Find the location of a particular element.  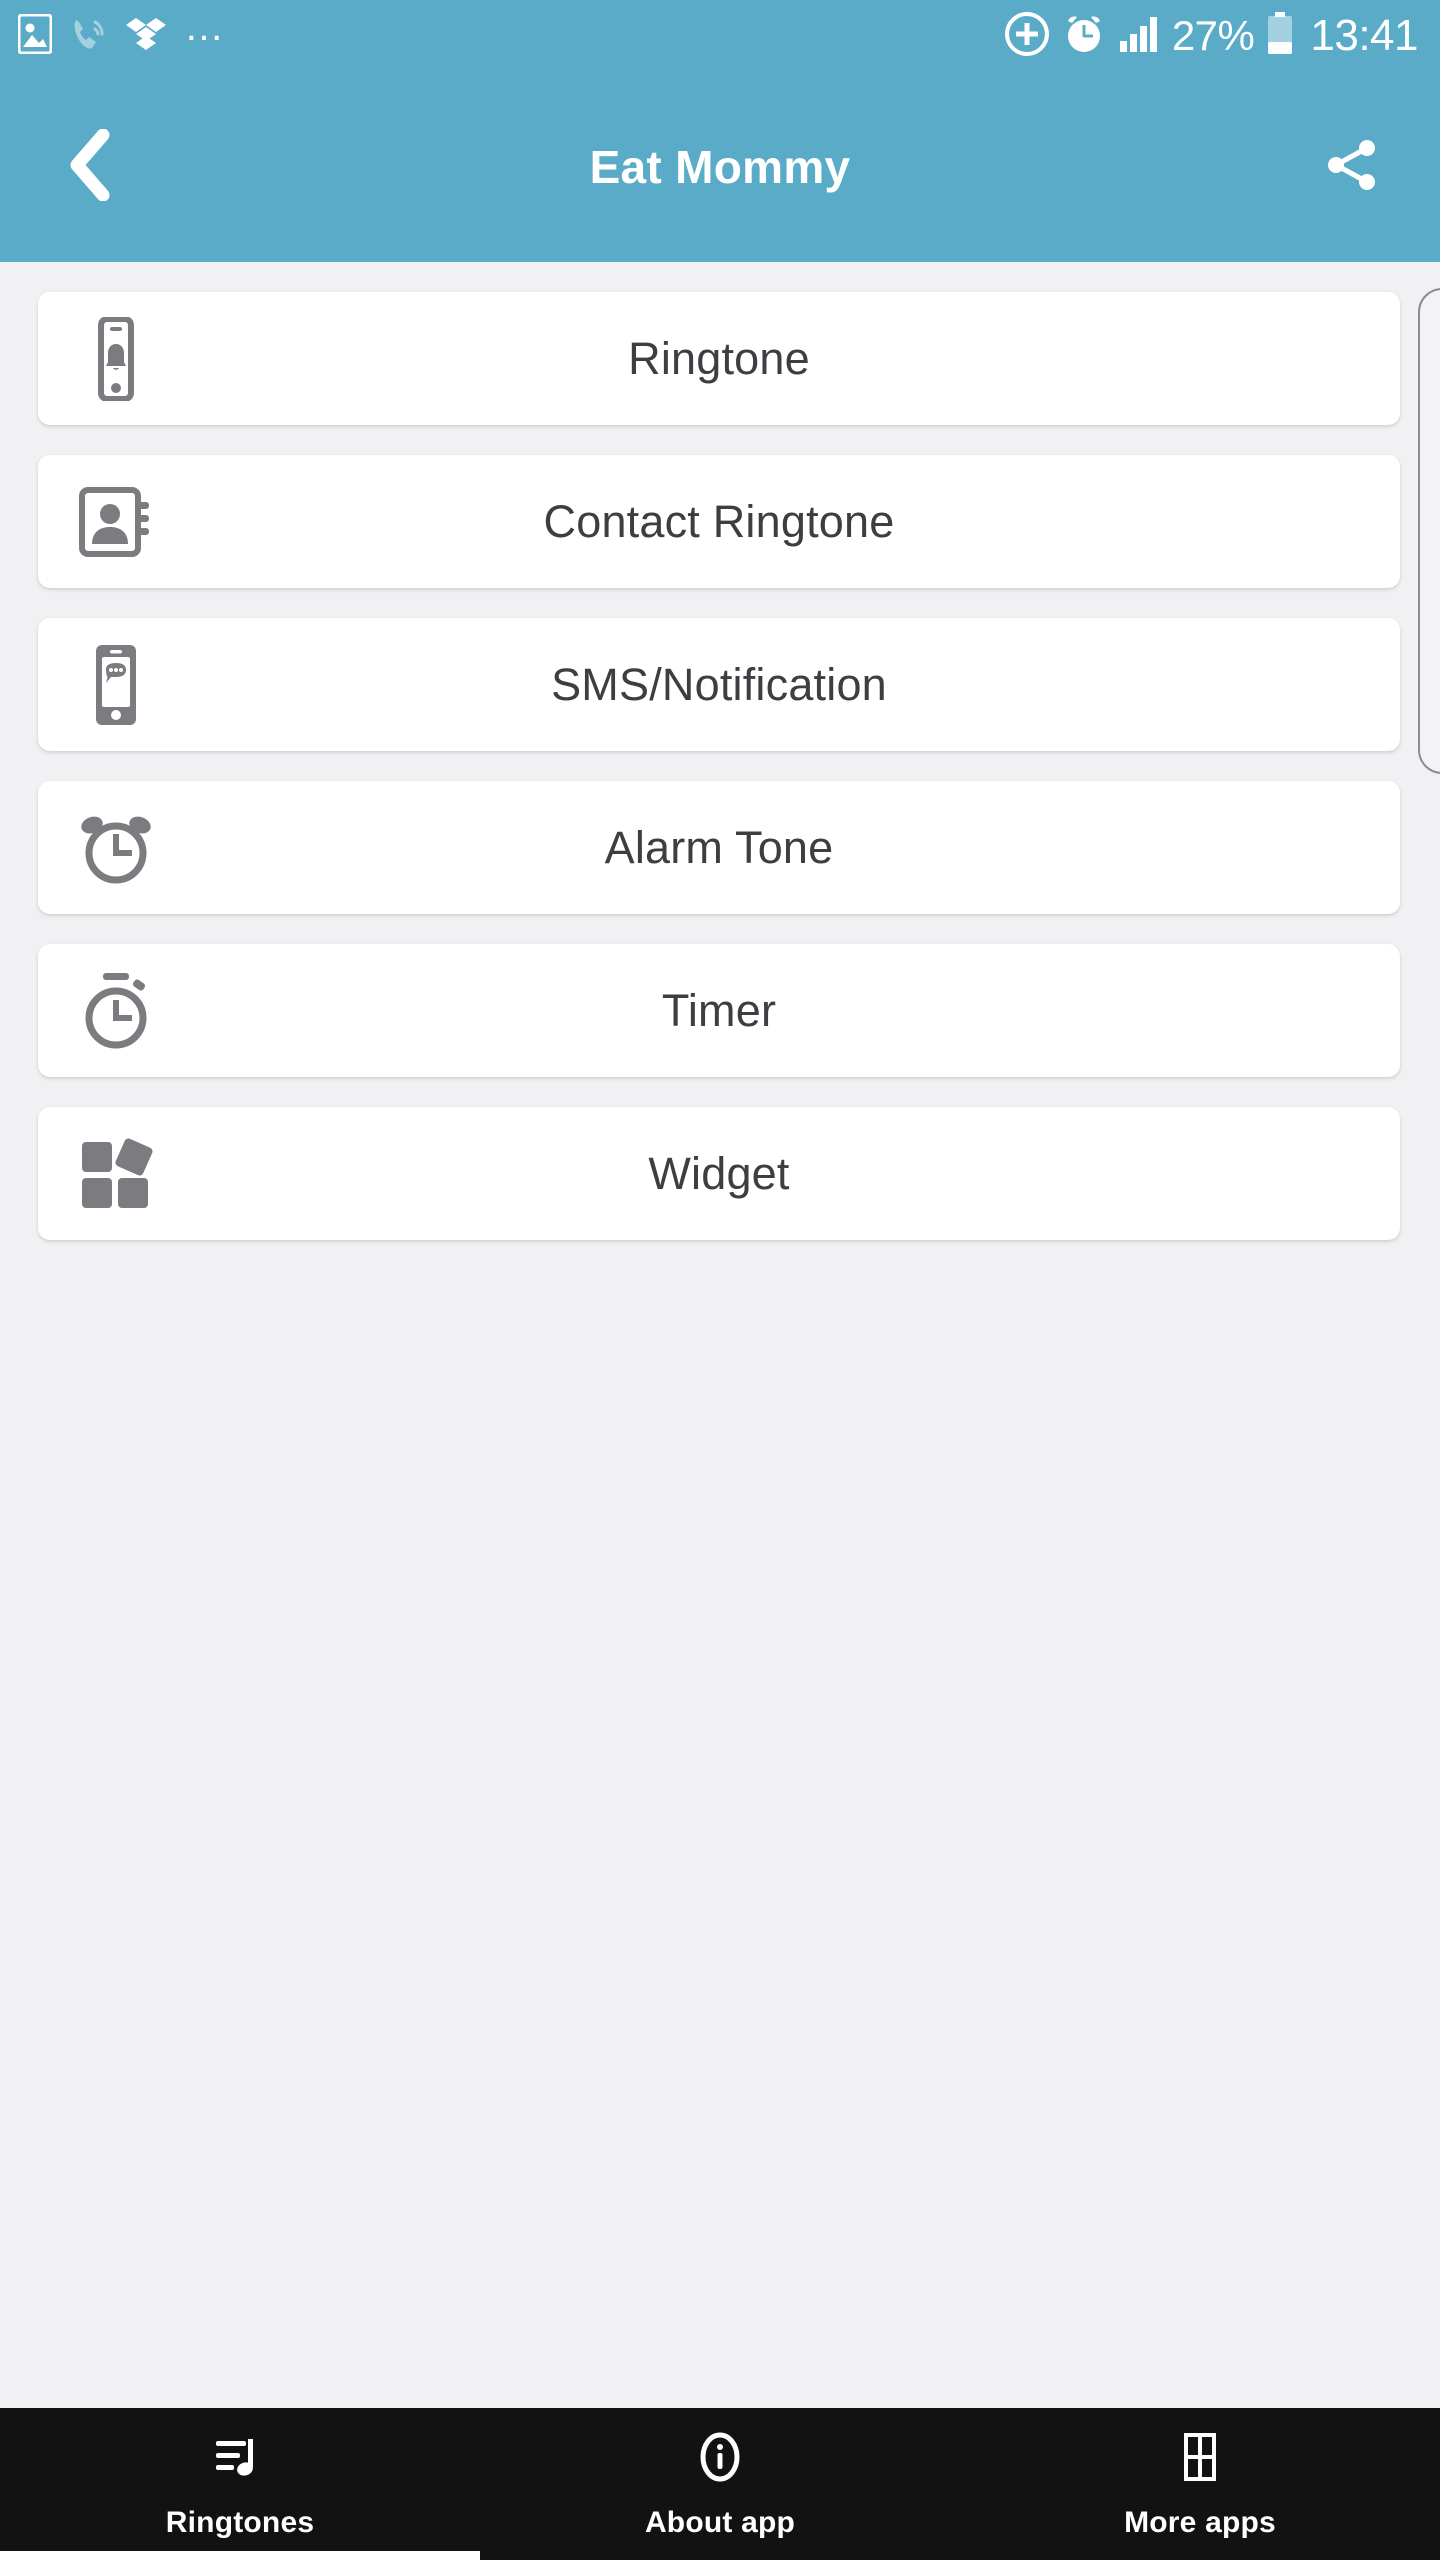

back-button is located at coordinates (88, 167).